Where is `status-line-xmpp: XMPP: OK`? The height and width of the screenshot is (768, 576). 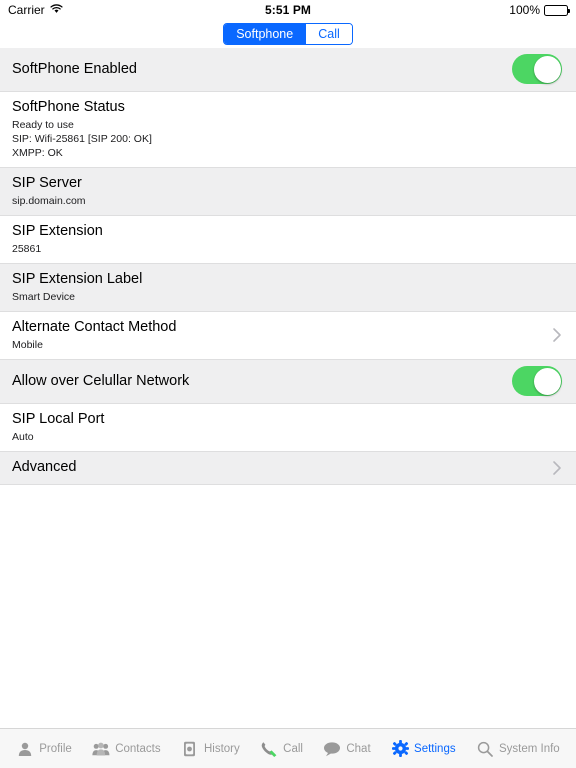
status-line-xmpp: XMPP: OK is located at coordinates (37, 153).